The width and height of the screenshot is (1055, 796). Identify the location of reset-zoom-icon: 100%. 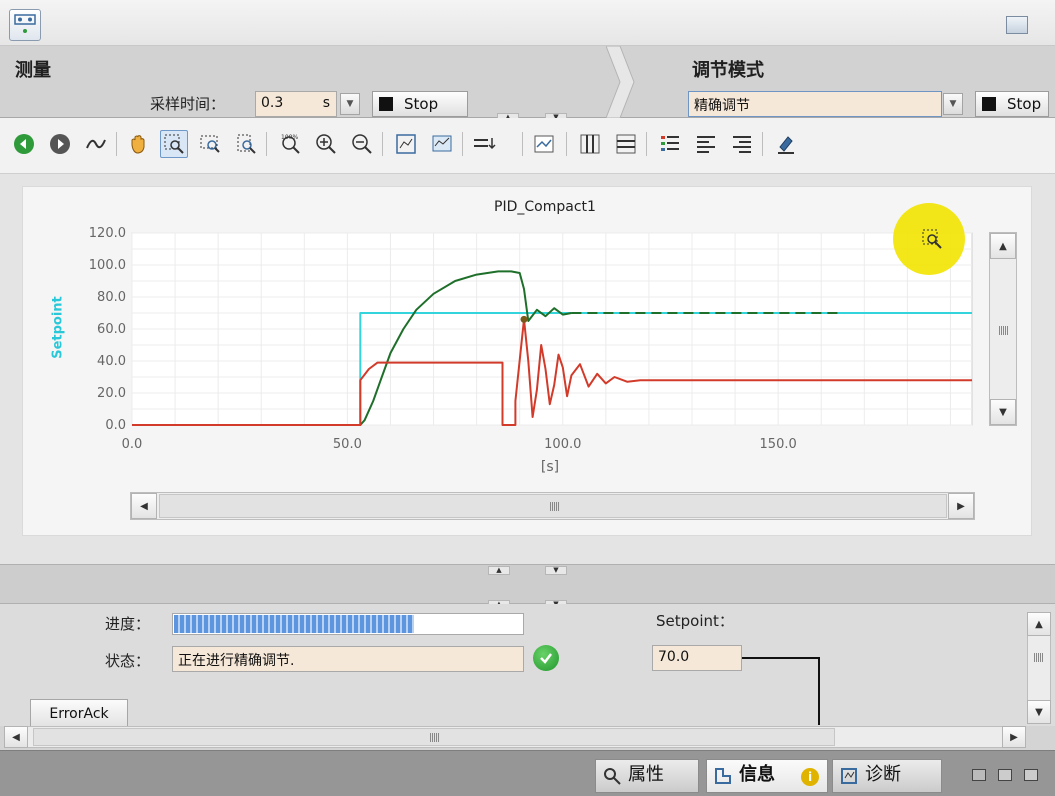
(290, 144).